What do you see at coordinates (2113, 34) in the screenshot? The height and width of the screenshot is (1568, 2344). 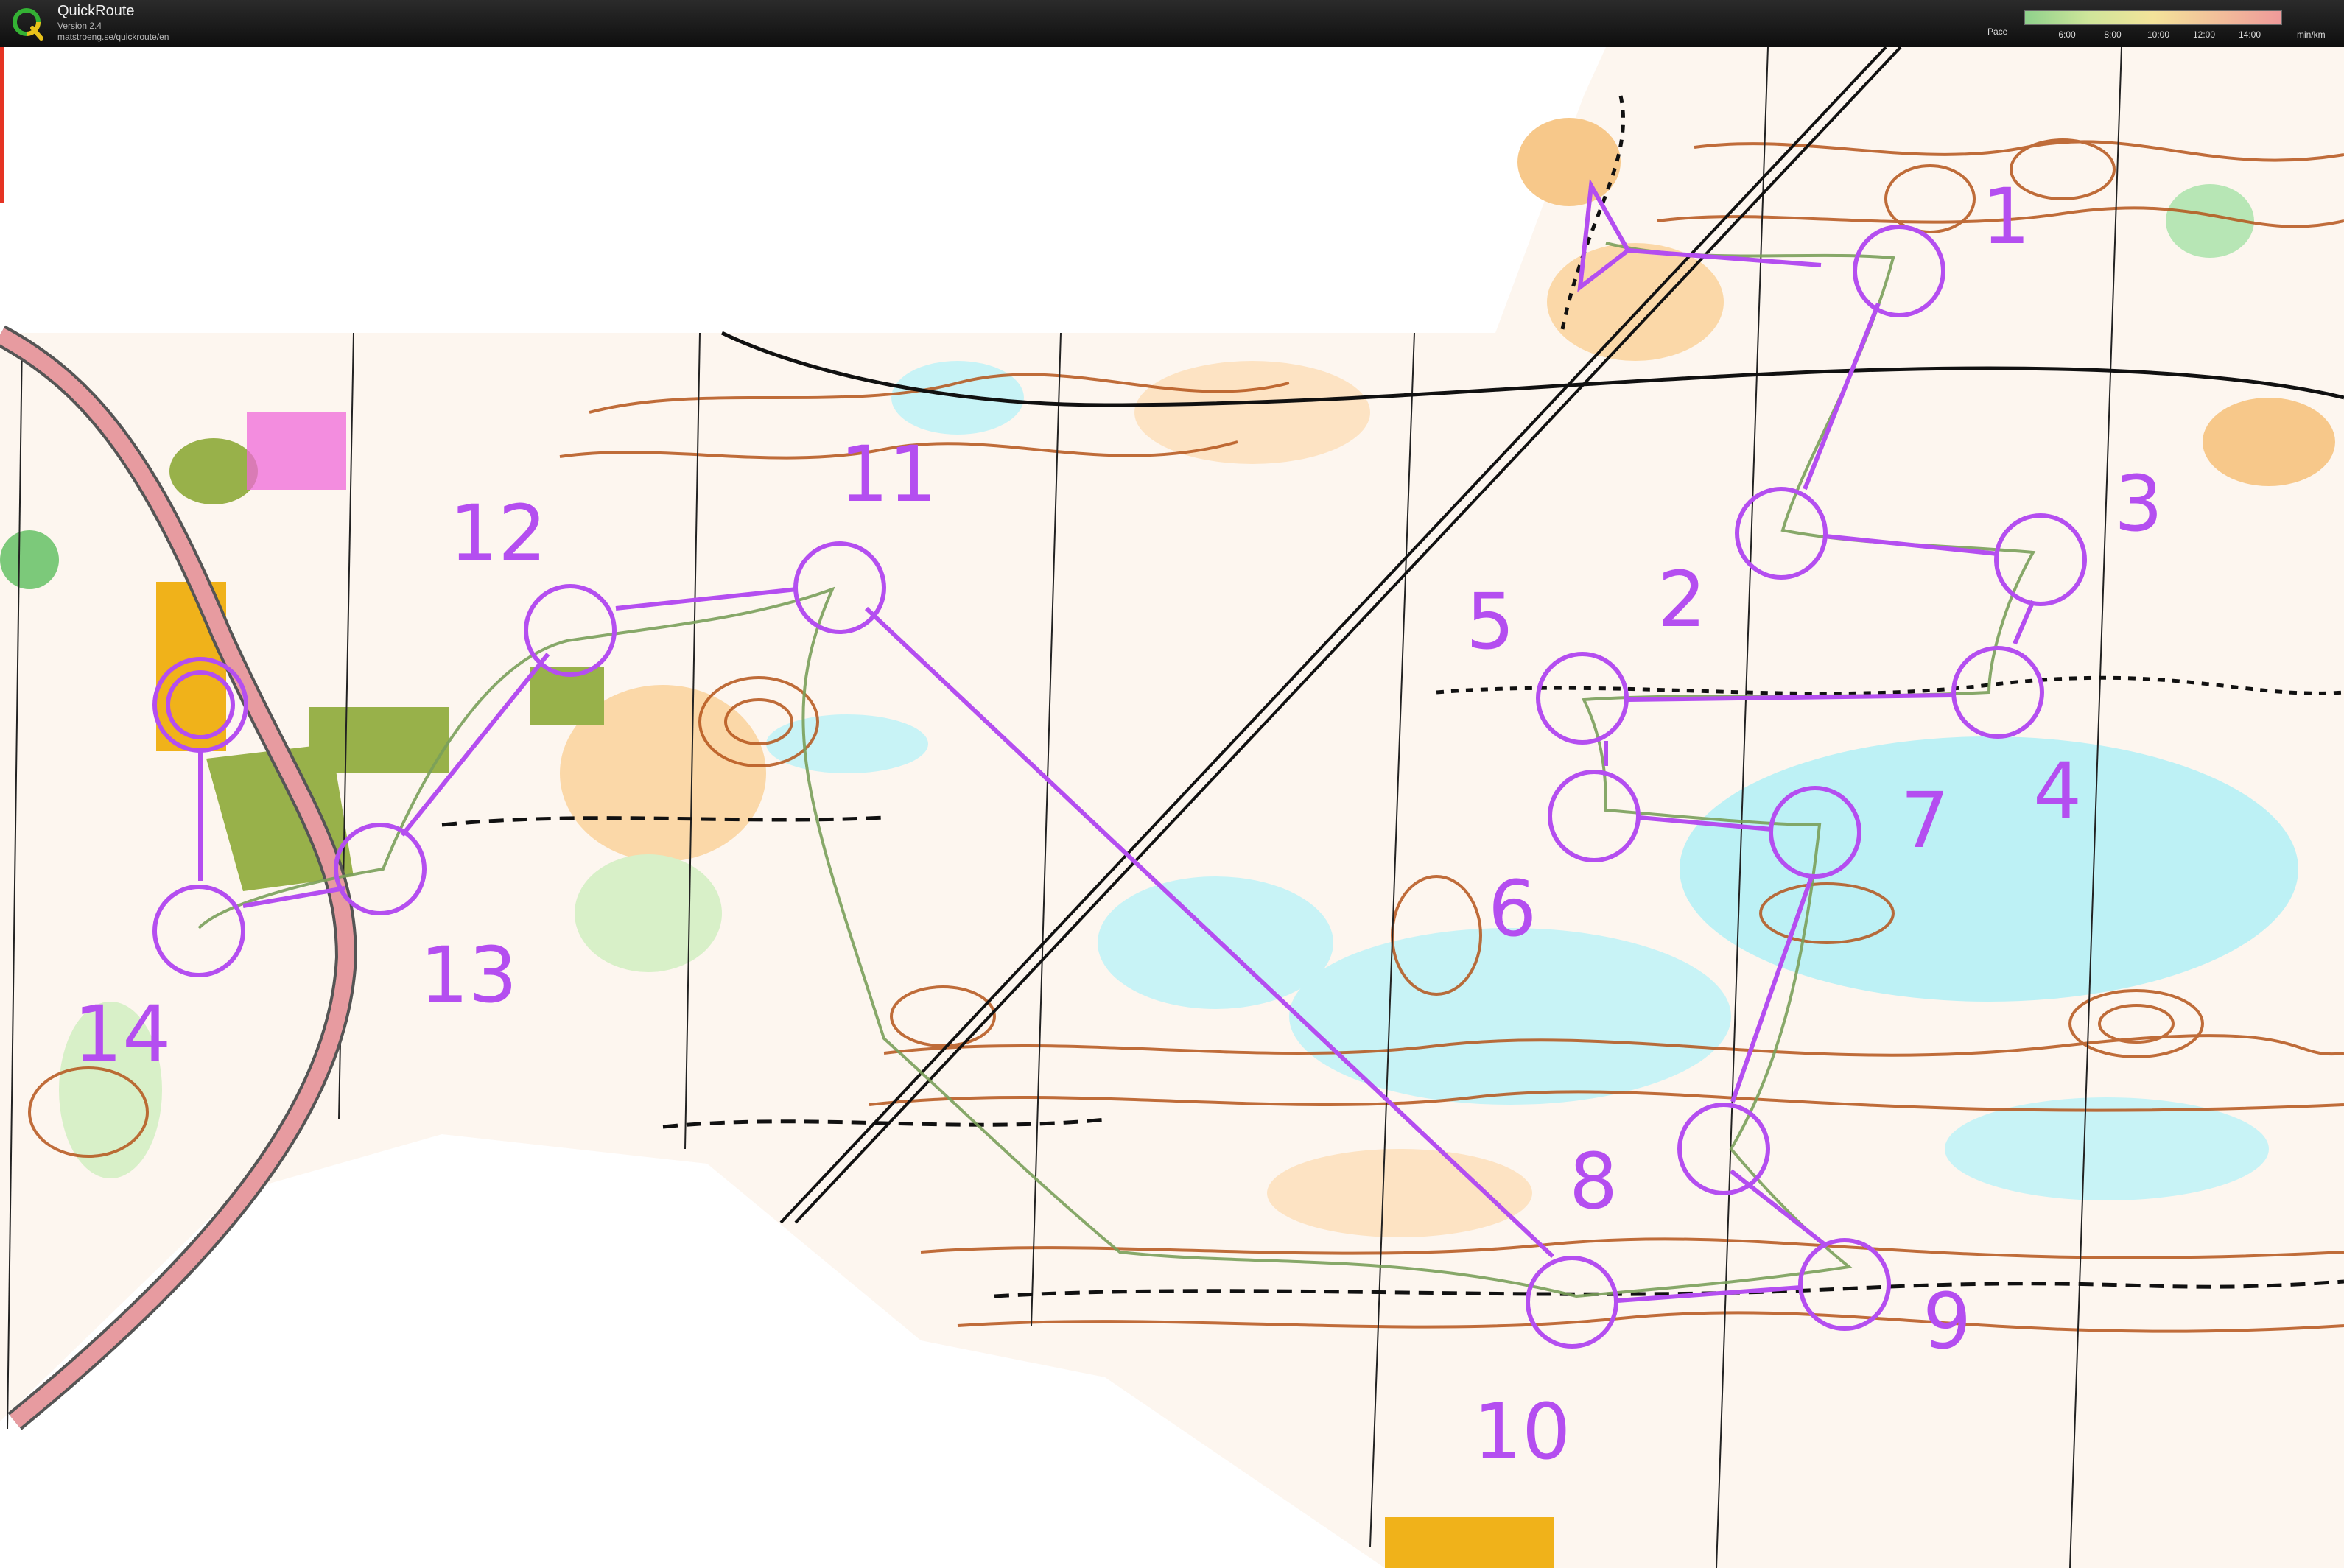 I see `pace-tick: 8:00` at bounding box center [2113, 34].